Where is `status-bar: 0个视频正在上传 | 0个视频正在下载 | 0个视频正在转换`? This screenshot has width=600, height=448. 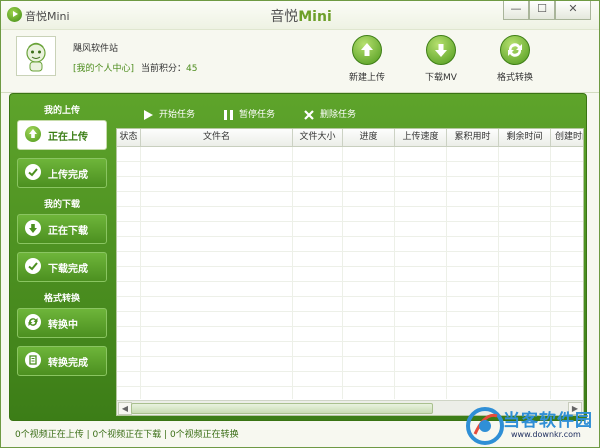 status-bar: 0个视频正在上传 | 0个视频正在下载 | 0个视频正在转换 is located at coordinates (127, 435).